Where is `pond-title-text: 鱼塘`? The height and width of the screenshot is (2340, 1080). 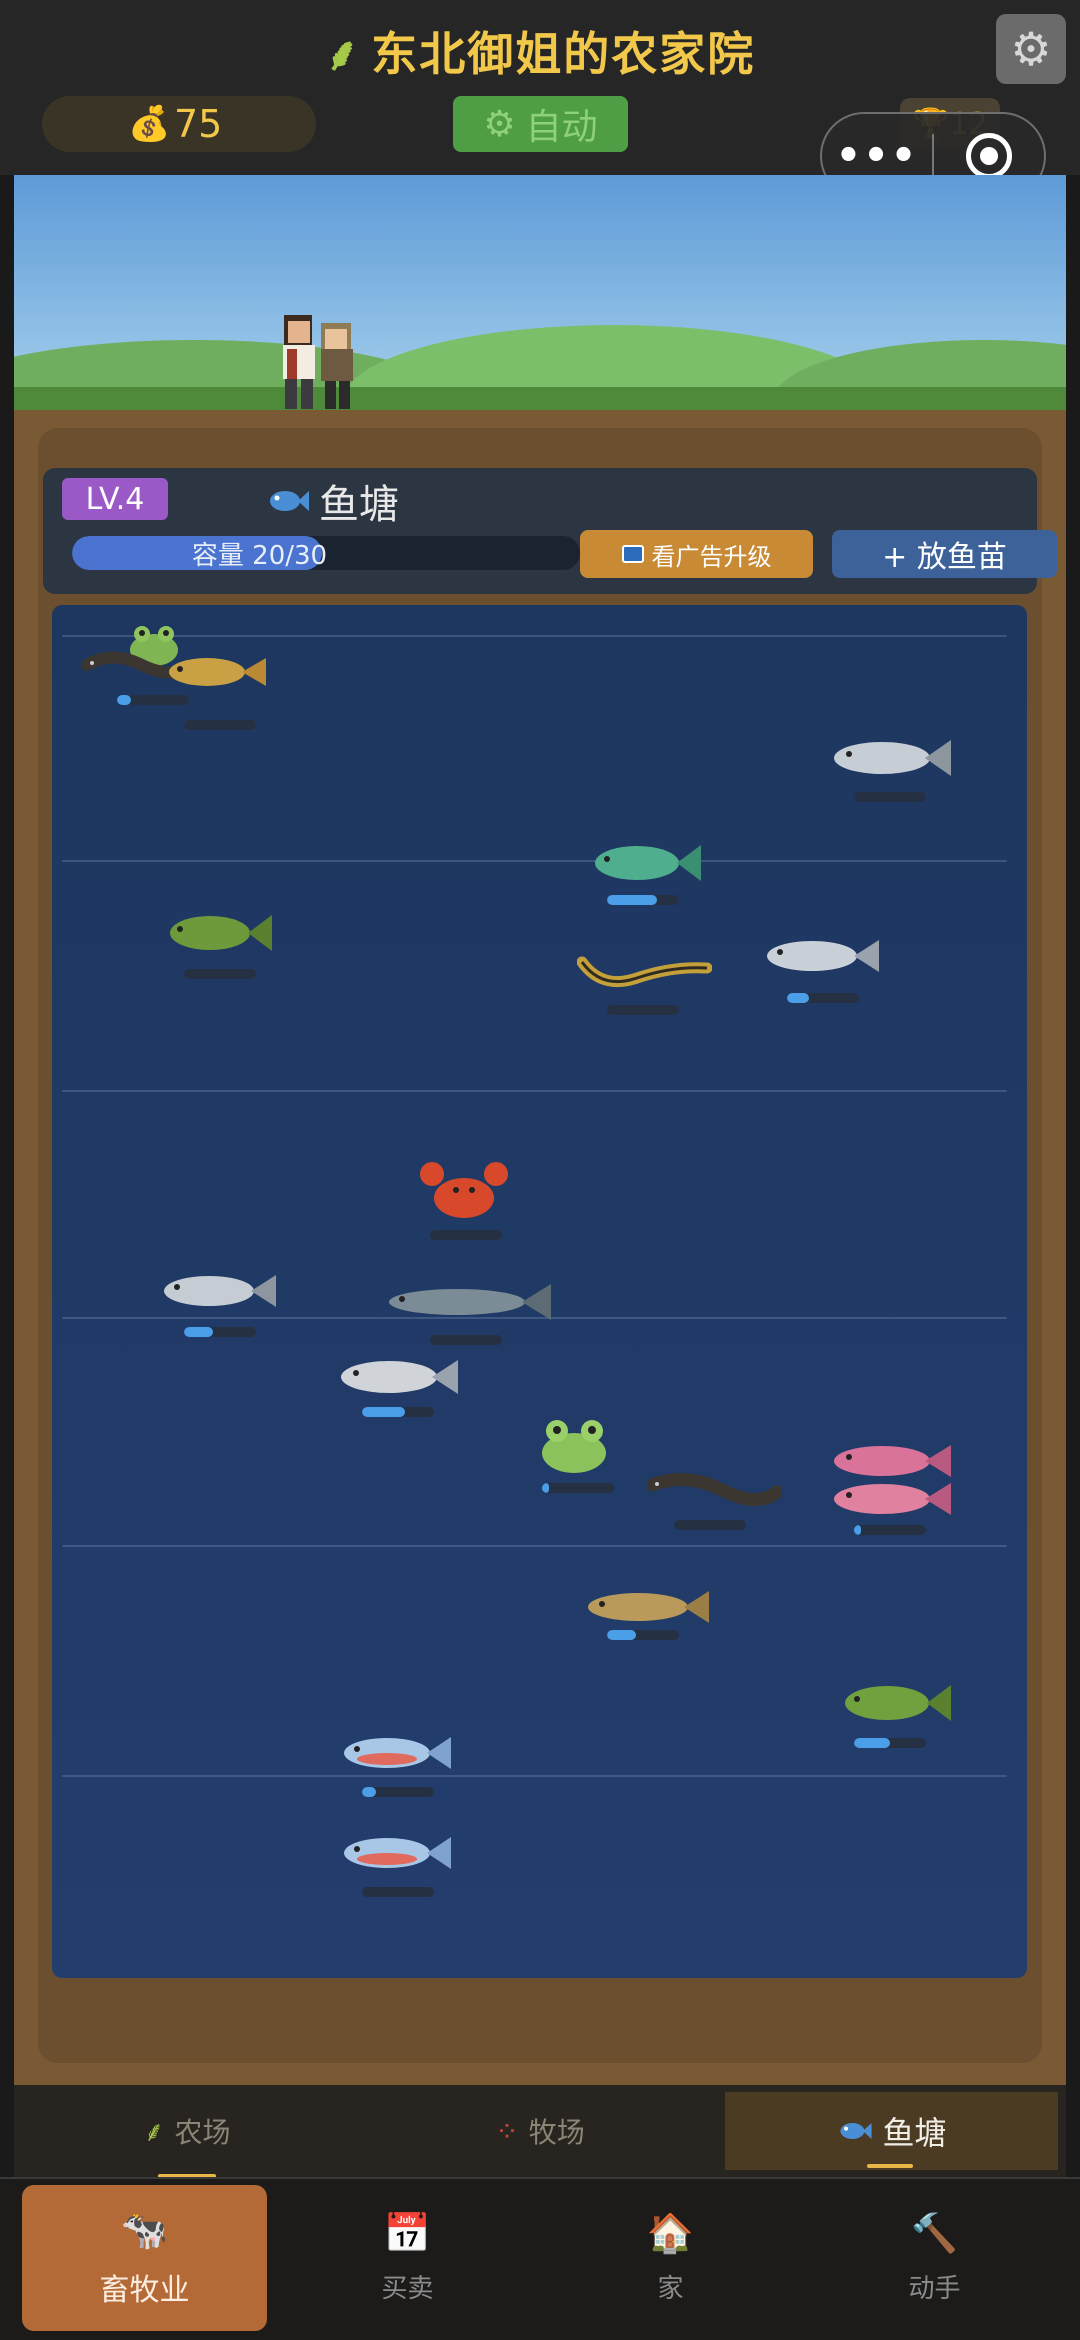
pond-title-text: 鱼塘 is located at coordinates (359, 505).